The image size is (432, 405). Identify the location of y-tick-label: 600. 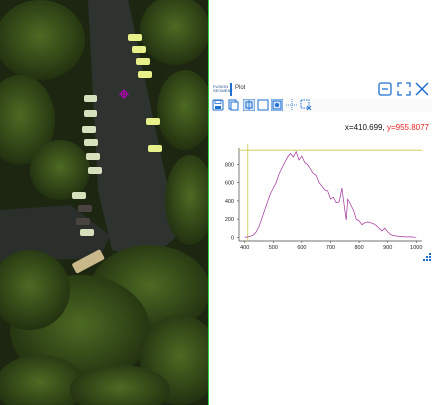
(229, 184).